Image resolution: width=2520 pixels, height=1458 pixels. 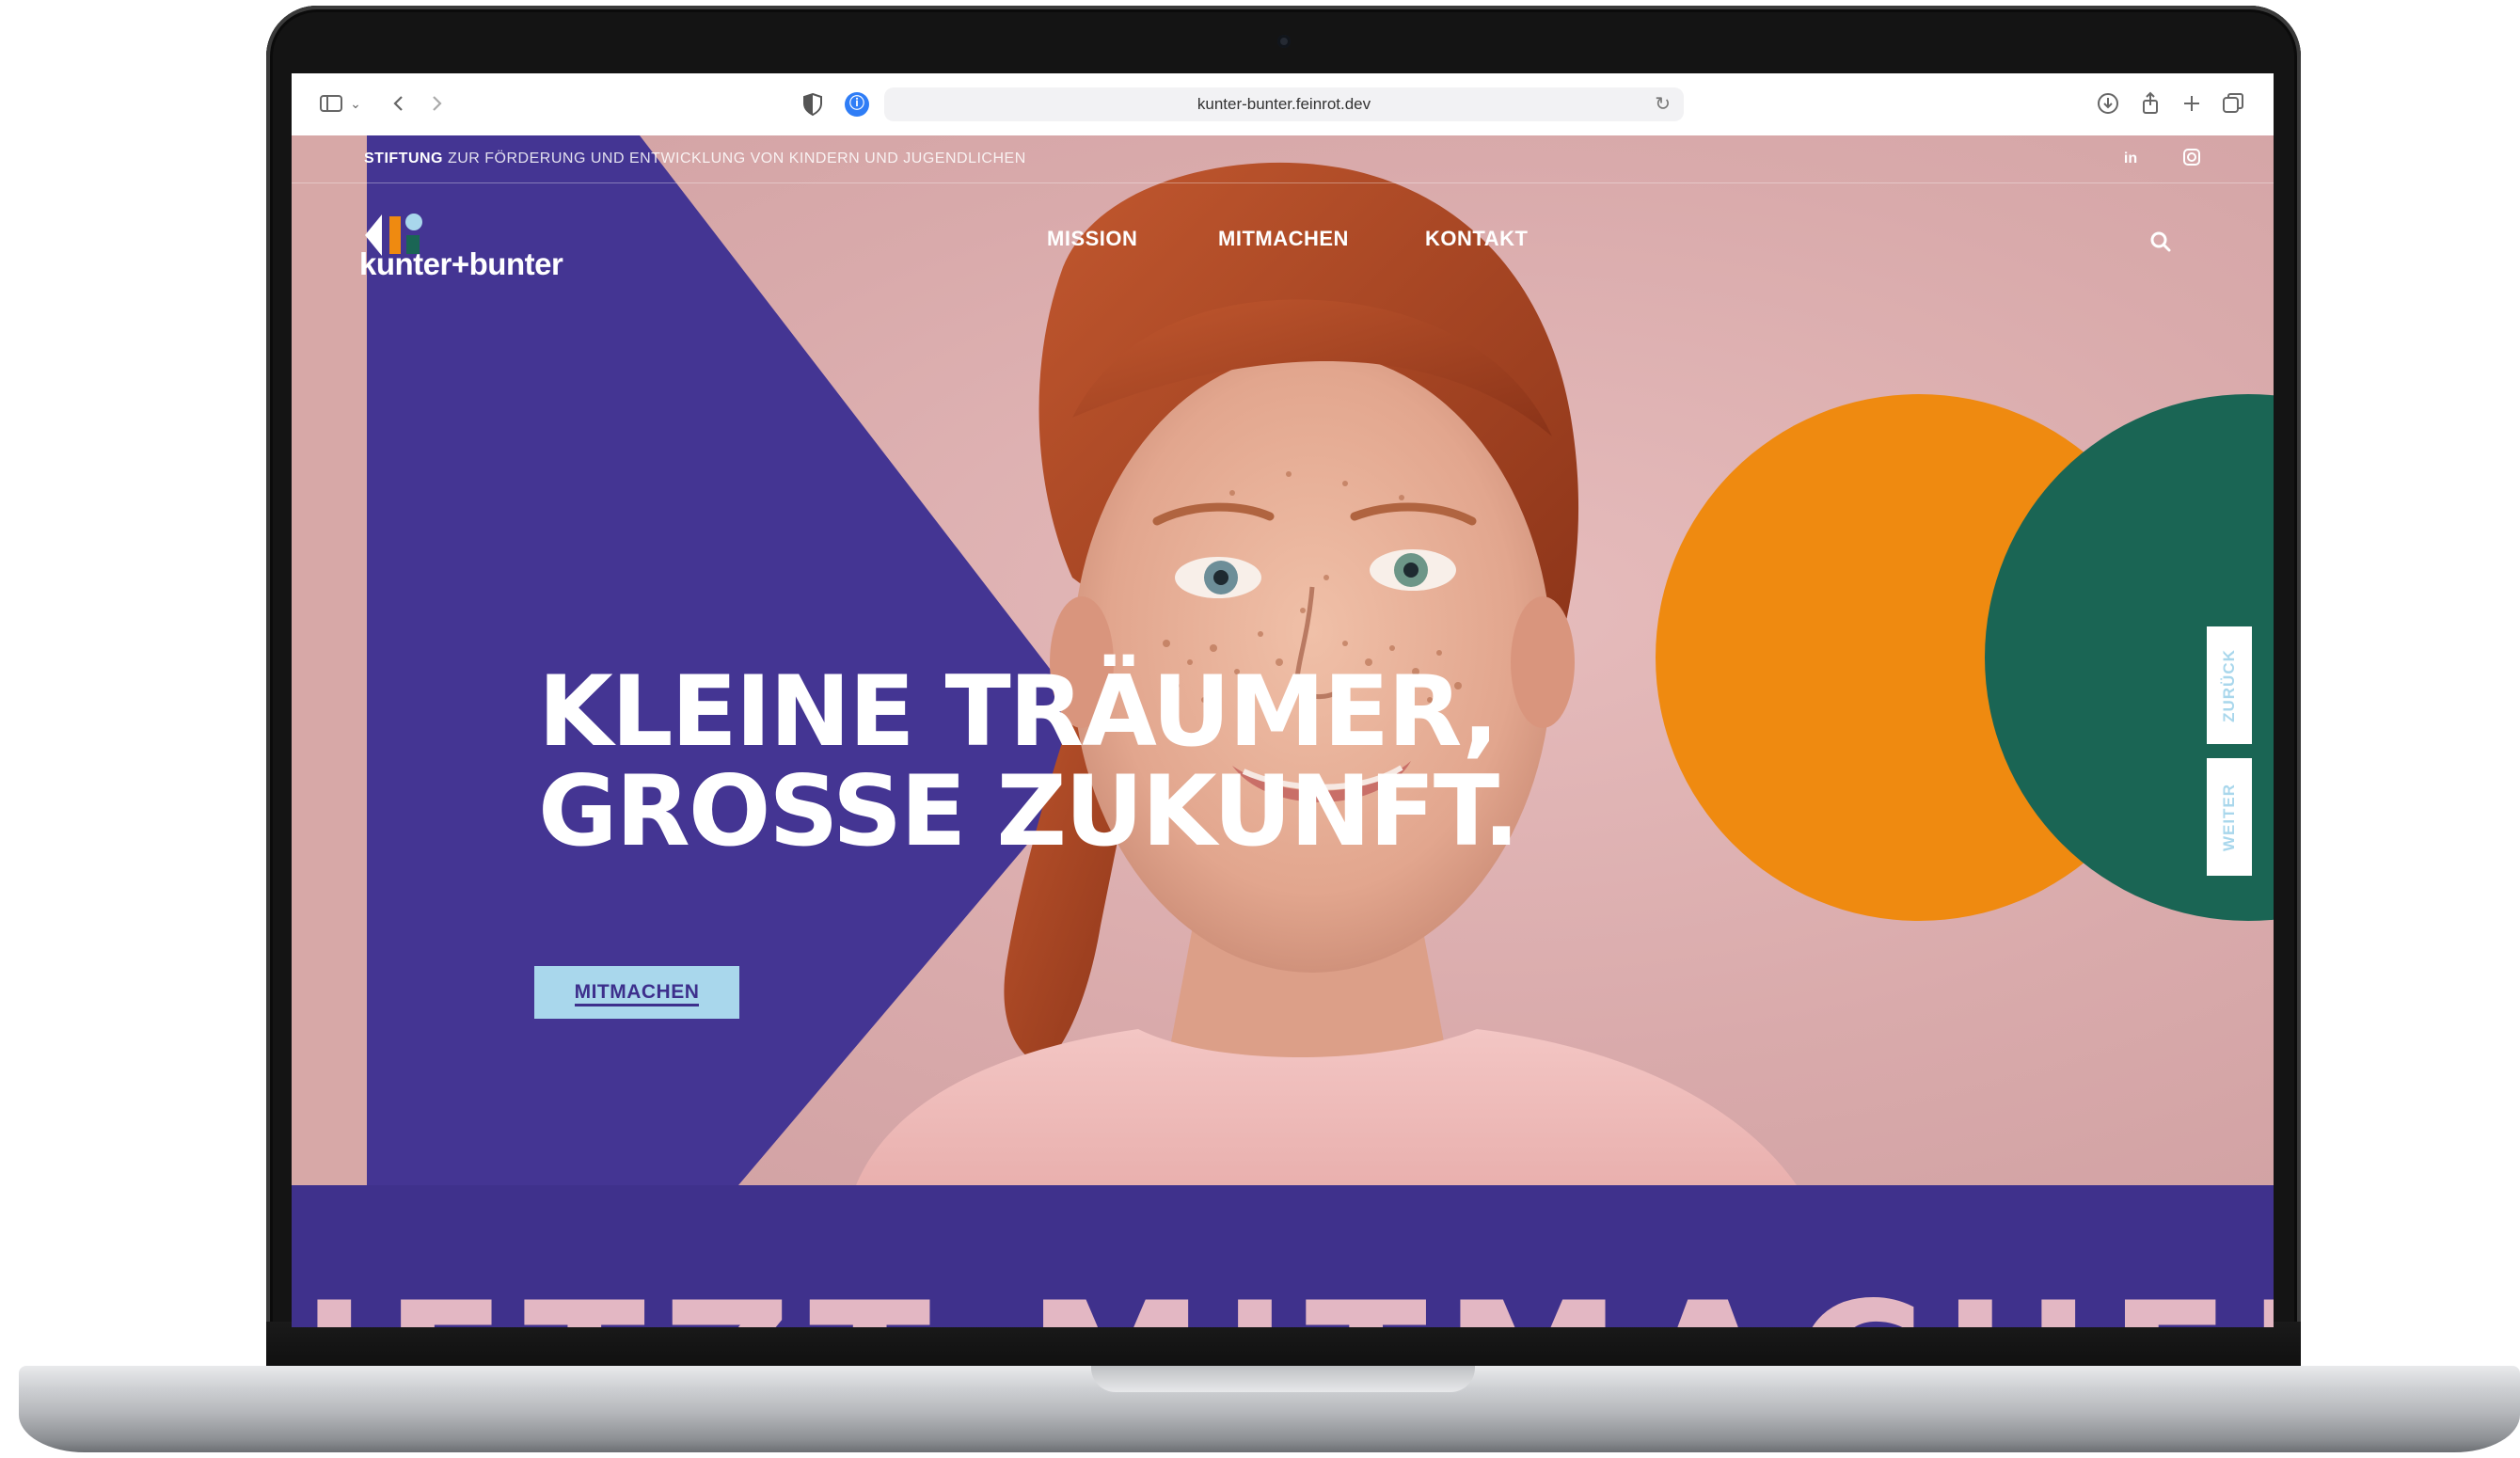 I want to click on cta-label: MITMACHEN, so click(x=637, y=994).